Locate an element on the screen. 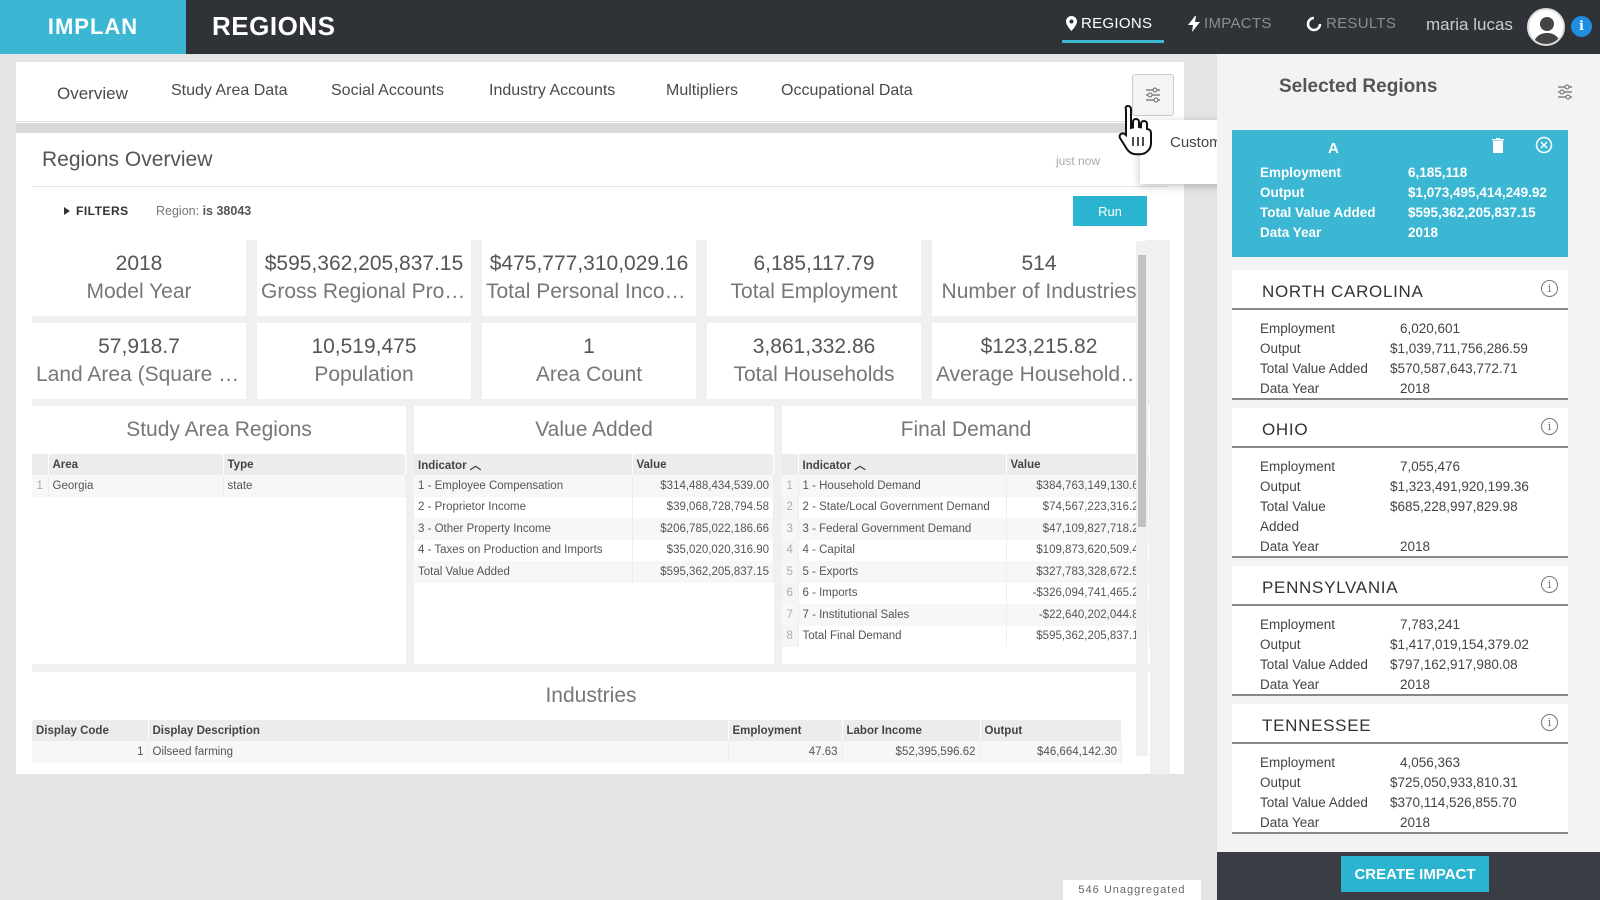 Image resolution: width=1600 pixels, height=900 pixels. column-header-output: Output is located at coordinates (1051, 730).